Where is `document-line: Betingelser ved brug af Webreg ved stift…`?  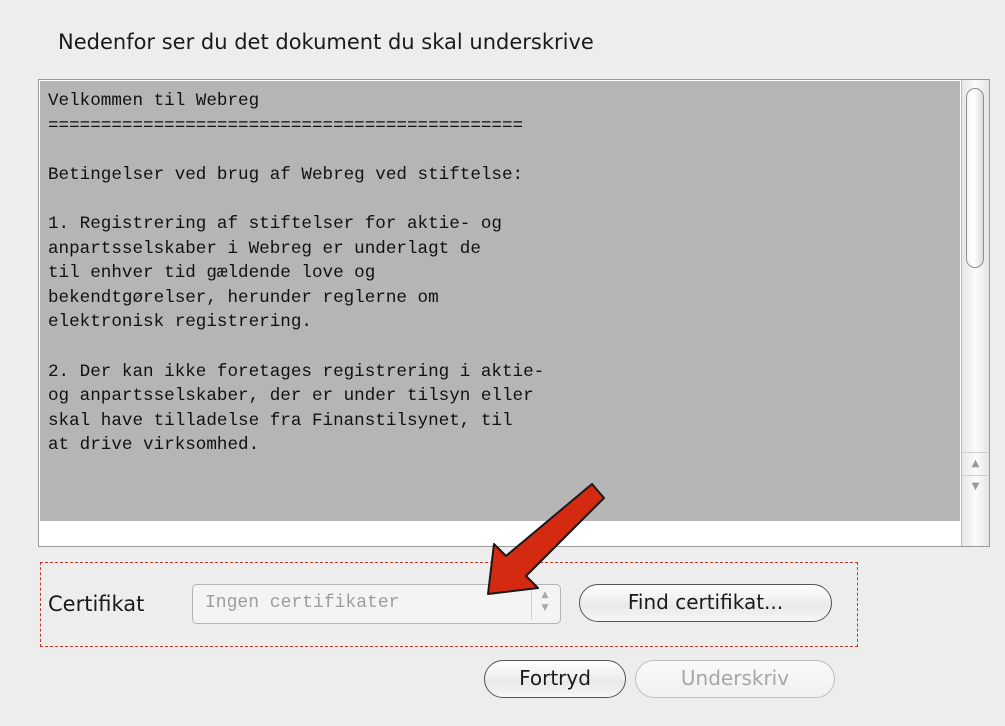
document-line: Betingelser ved brug af Webreg ved stift… is located at coordinates (286, 174).